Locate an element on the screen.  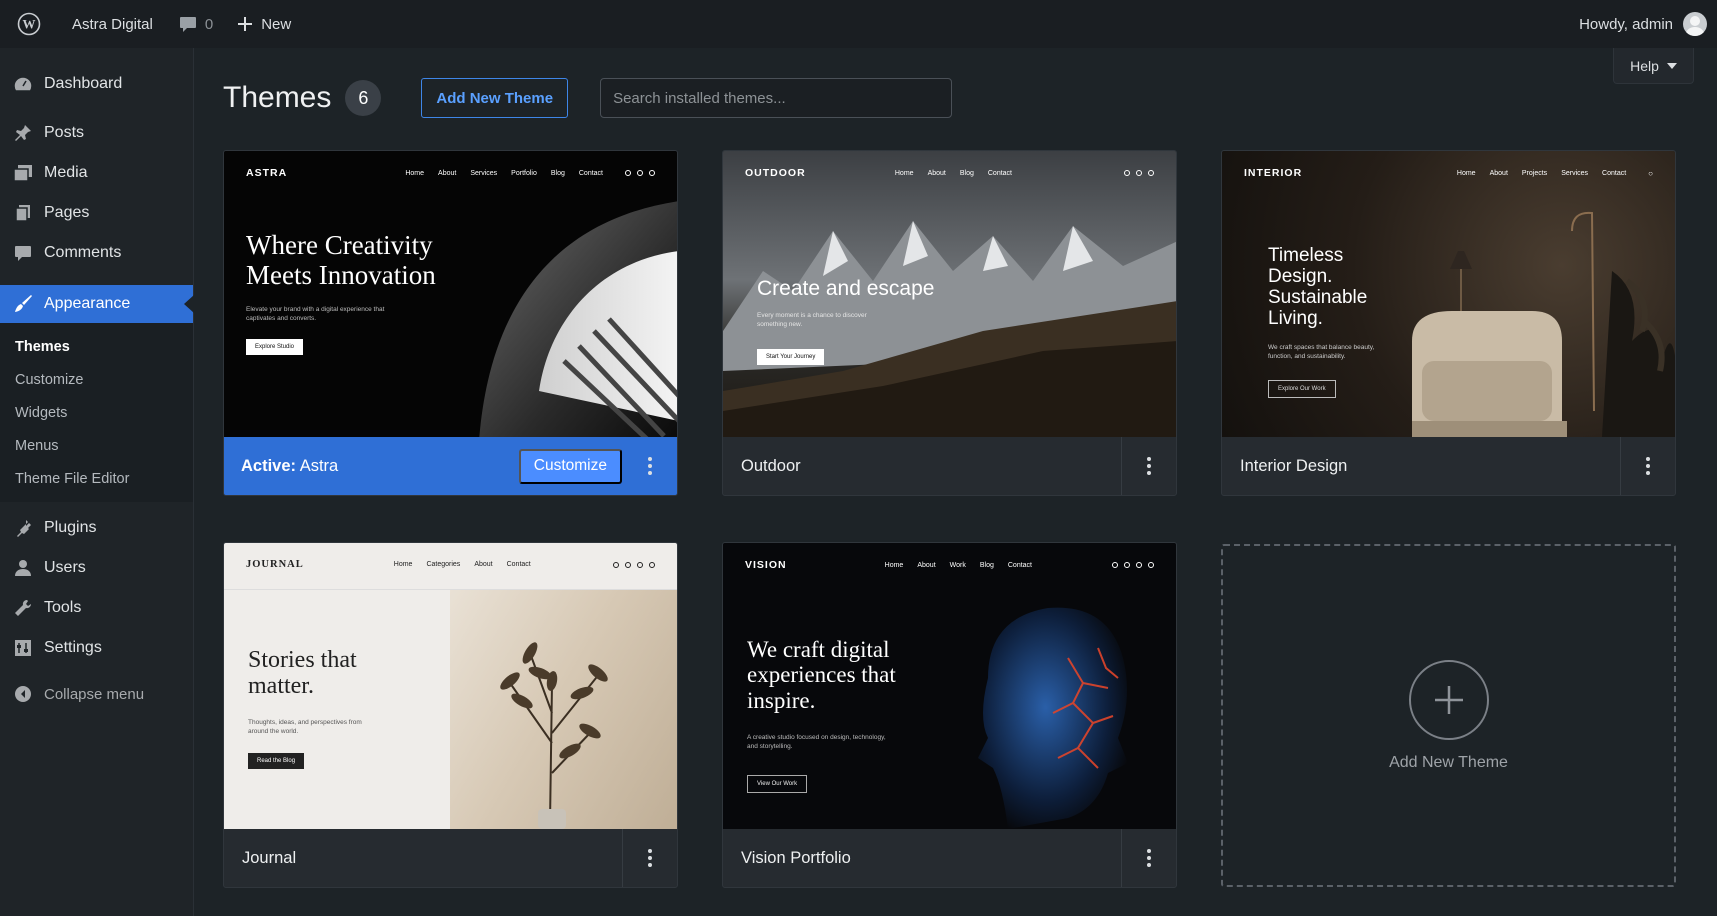
theme-name: Interior Design is located at coordinates (1294, 465).